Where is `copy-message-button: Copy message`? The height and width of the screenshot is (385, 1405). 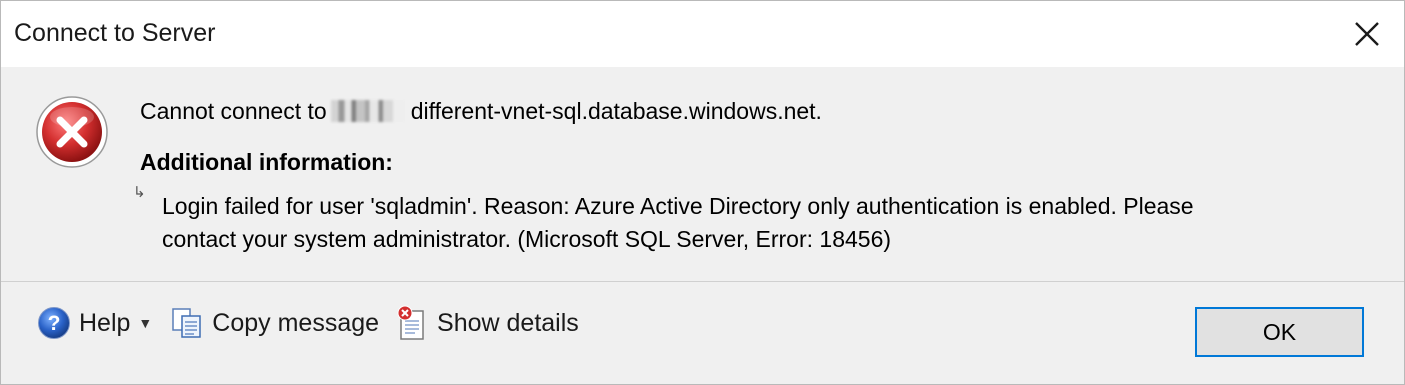 copy-message-button: Copy message is located at coordinates (274, 323).